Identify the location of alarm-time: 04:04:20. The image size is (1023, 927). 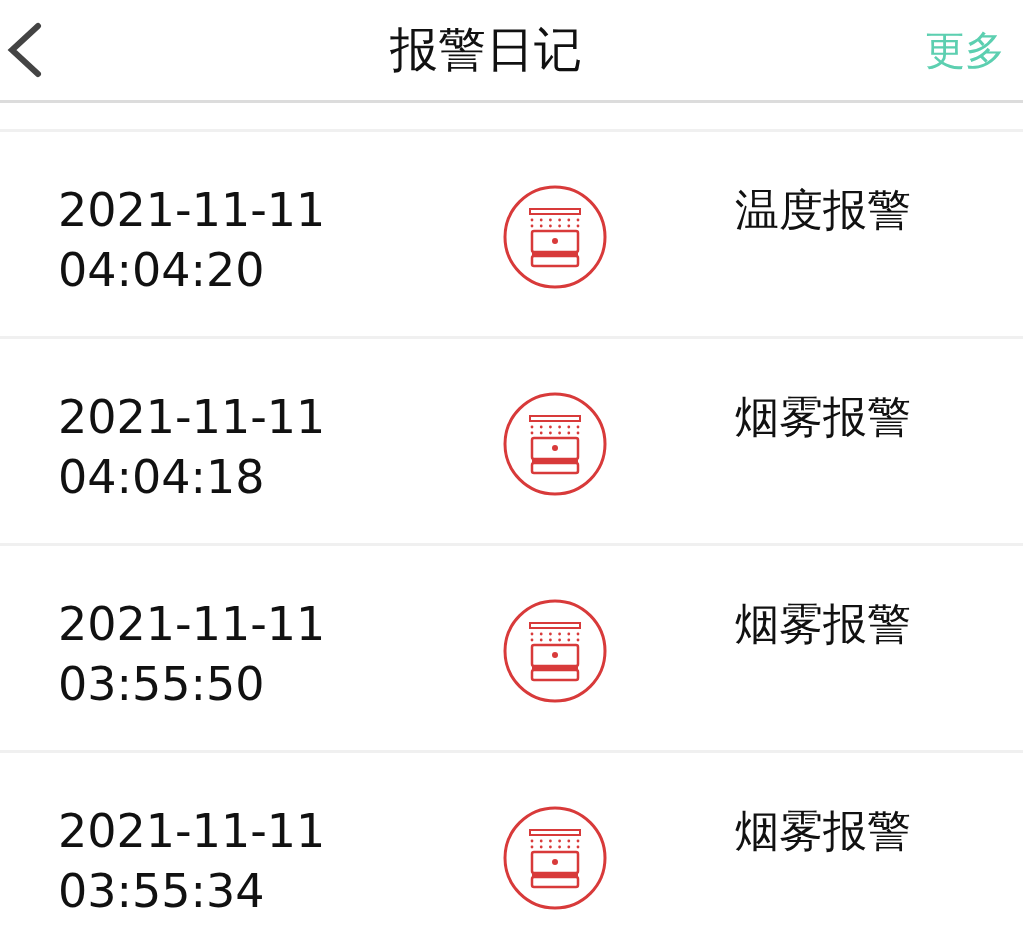
(161, 270).